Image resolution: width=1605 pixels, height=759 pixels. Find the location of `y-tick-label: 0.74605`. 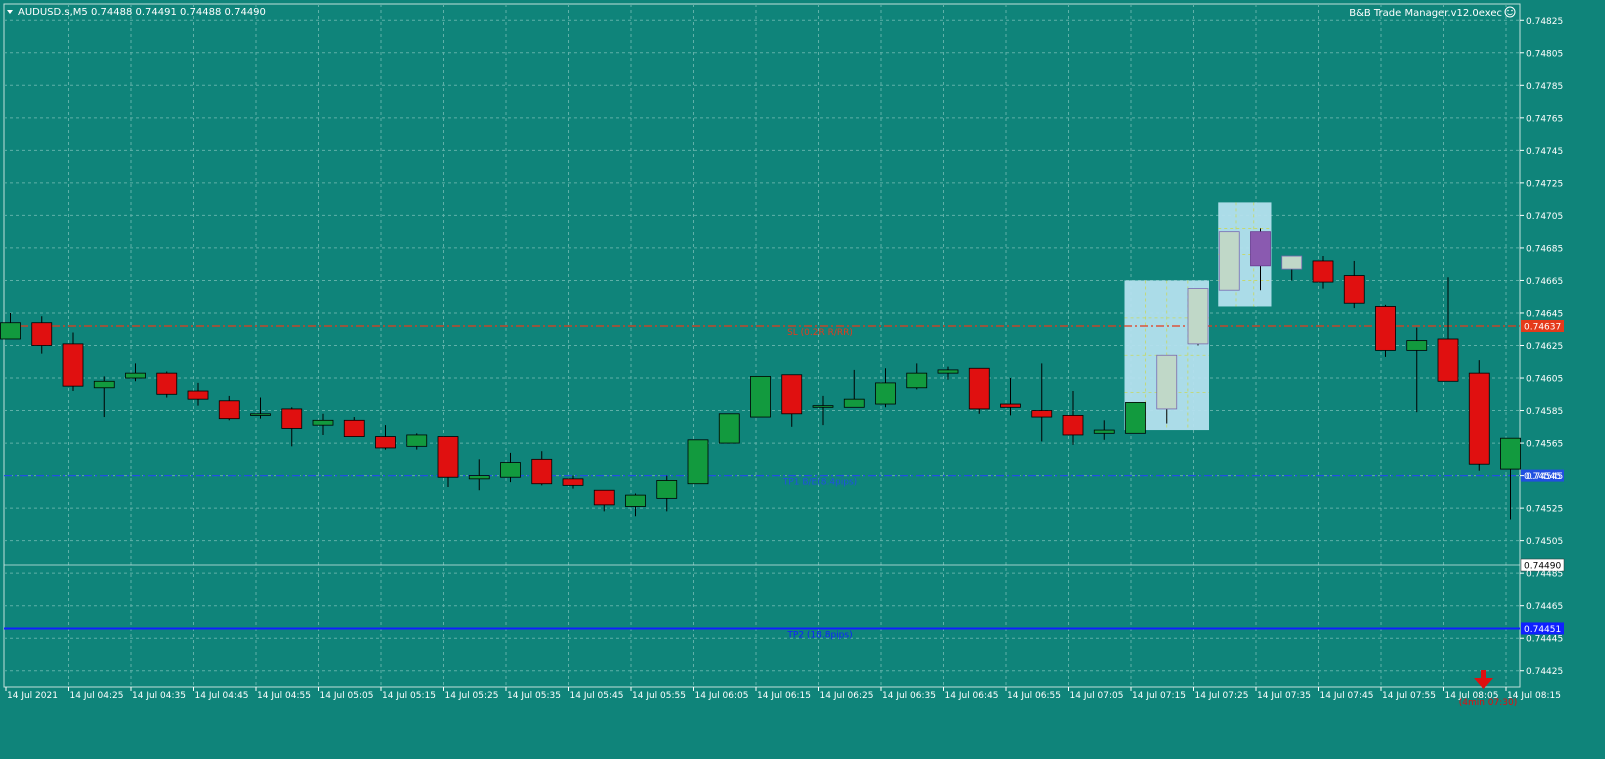

y-tick-label: 0.74605 is located at coordinates (1544, 380).